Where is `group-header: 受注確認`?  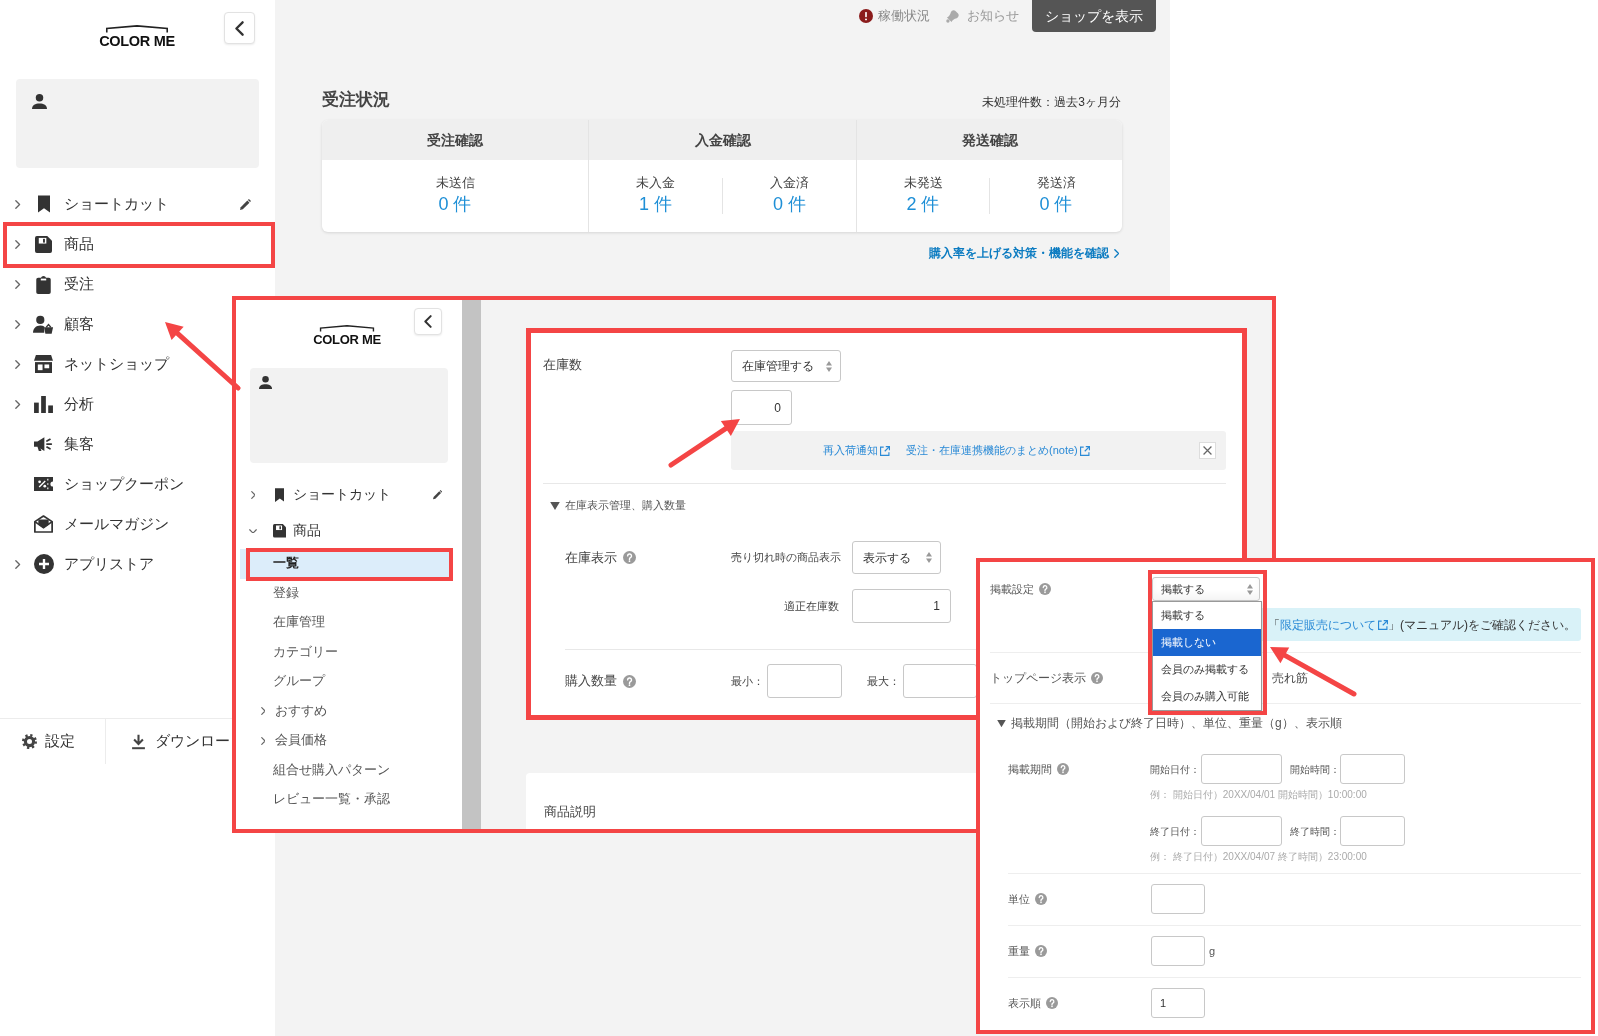
group-header: 受注確認 is located at coordinates (455, 140).